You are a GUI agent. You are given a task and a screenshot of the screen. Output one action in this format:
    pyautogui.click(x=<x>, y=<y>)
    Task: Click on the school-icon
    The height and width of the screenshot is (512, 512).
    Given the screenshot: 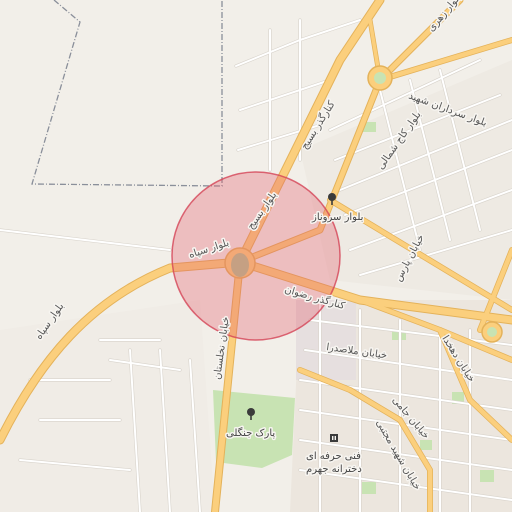 What is the action you would take?
    pyautogui.click(x=334, y=438)
    